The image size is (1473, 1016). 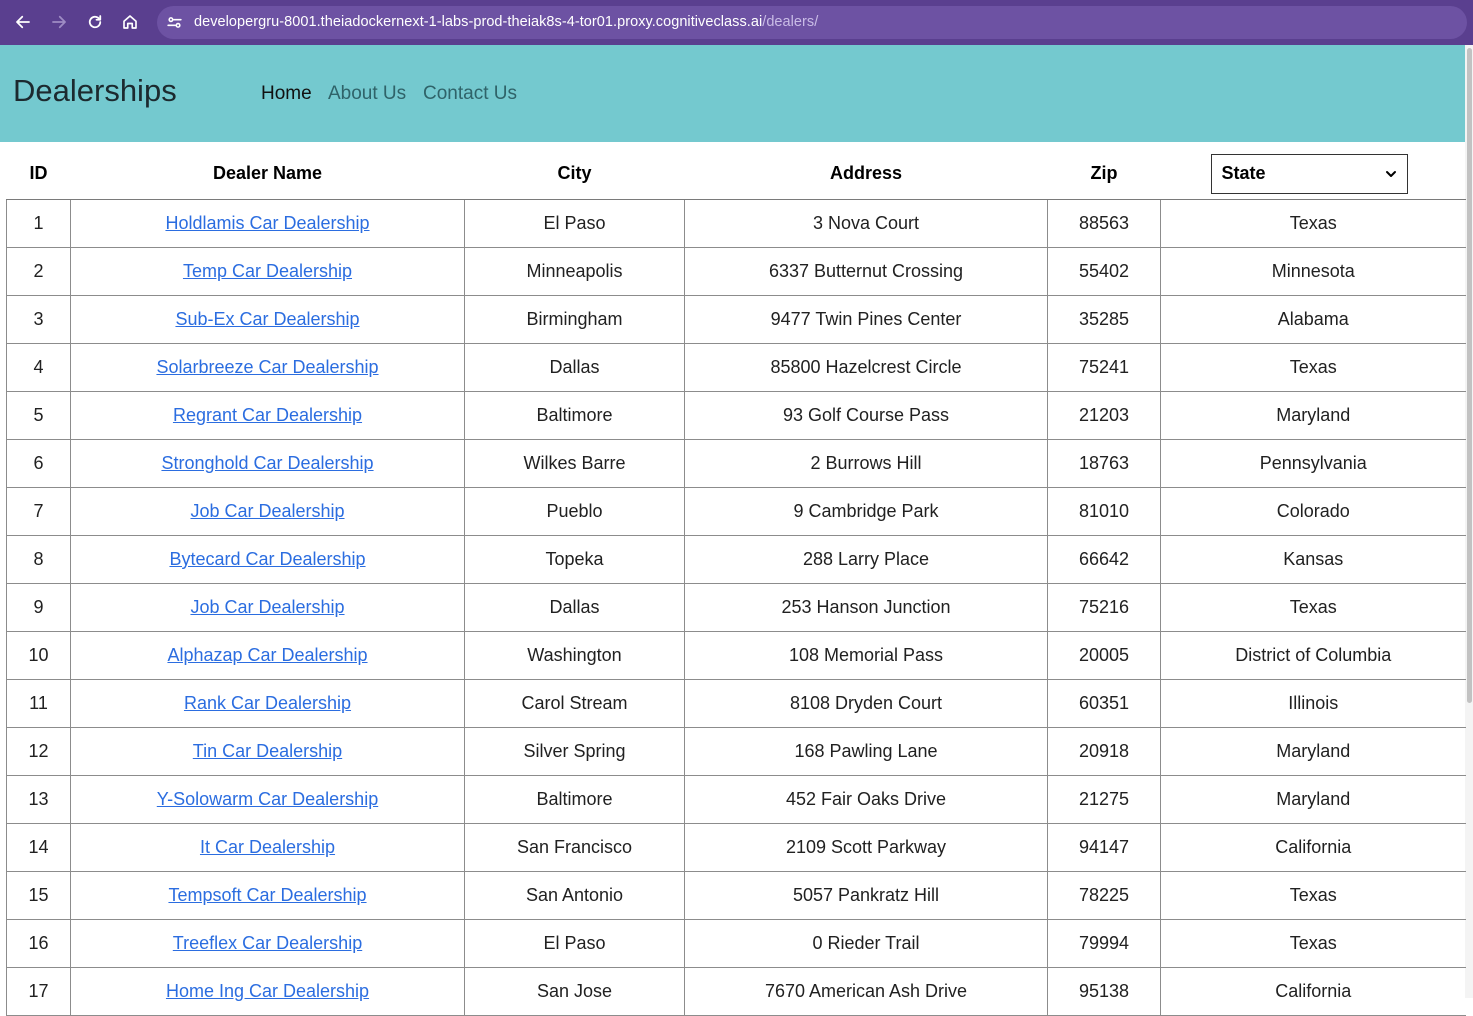 What do you see at coordinates (866, 174) in the screenshot?
I see `column-header-address: Address` at bounding box center [866, 174].